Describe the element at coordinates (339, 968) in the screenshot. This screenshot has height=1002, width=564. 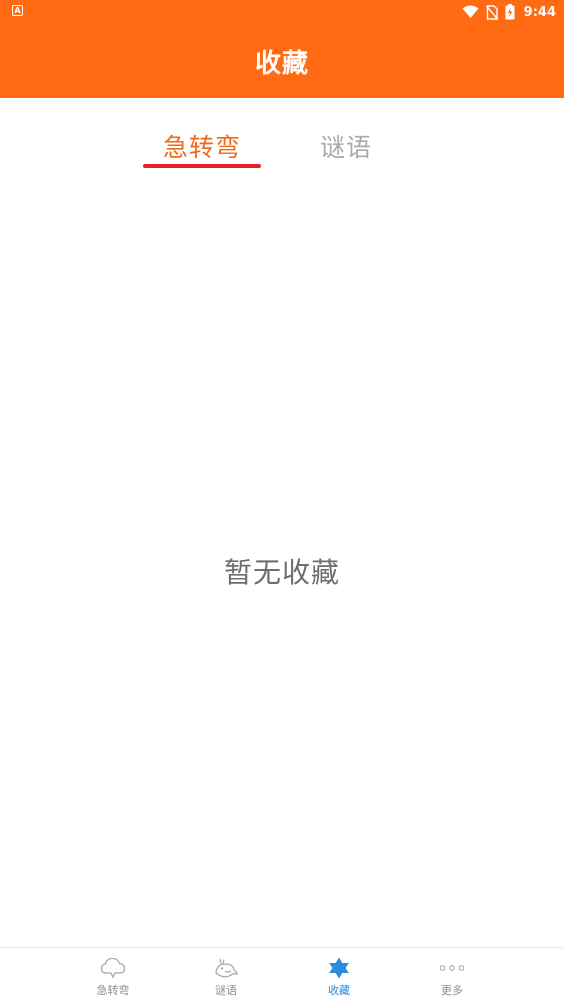
I see `star-icon` at that location.